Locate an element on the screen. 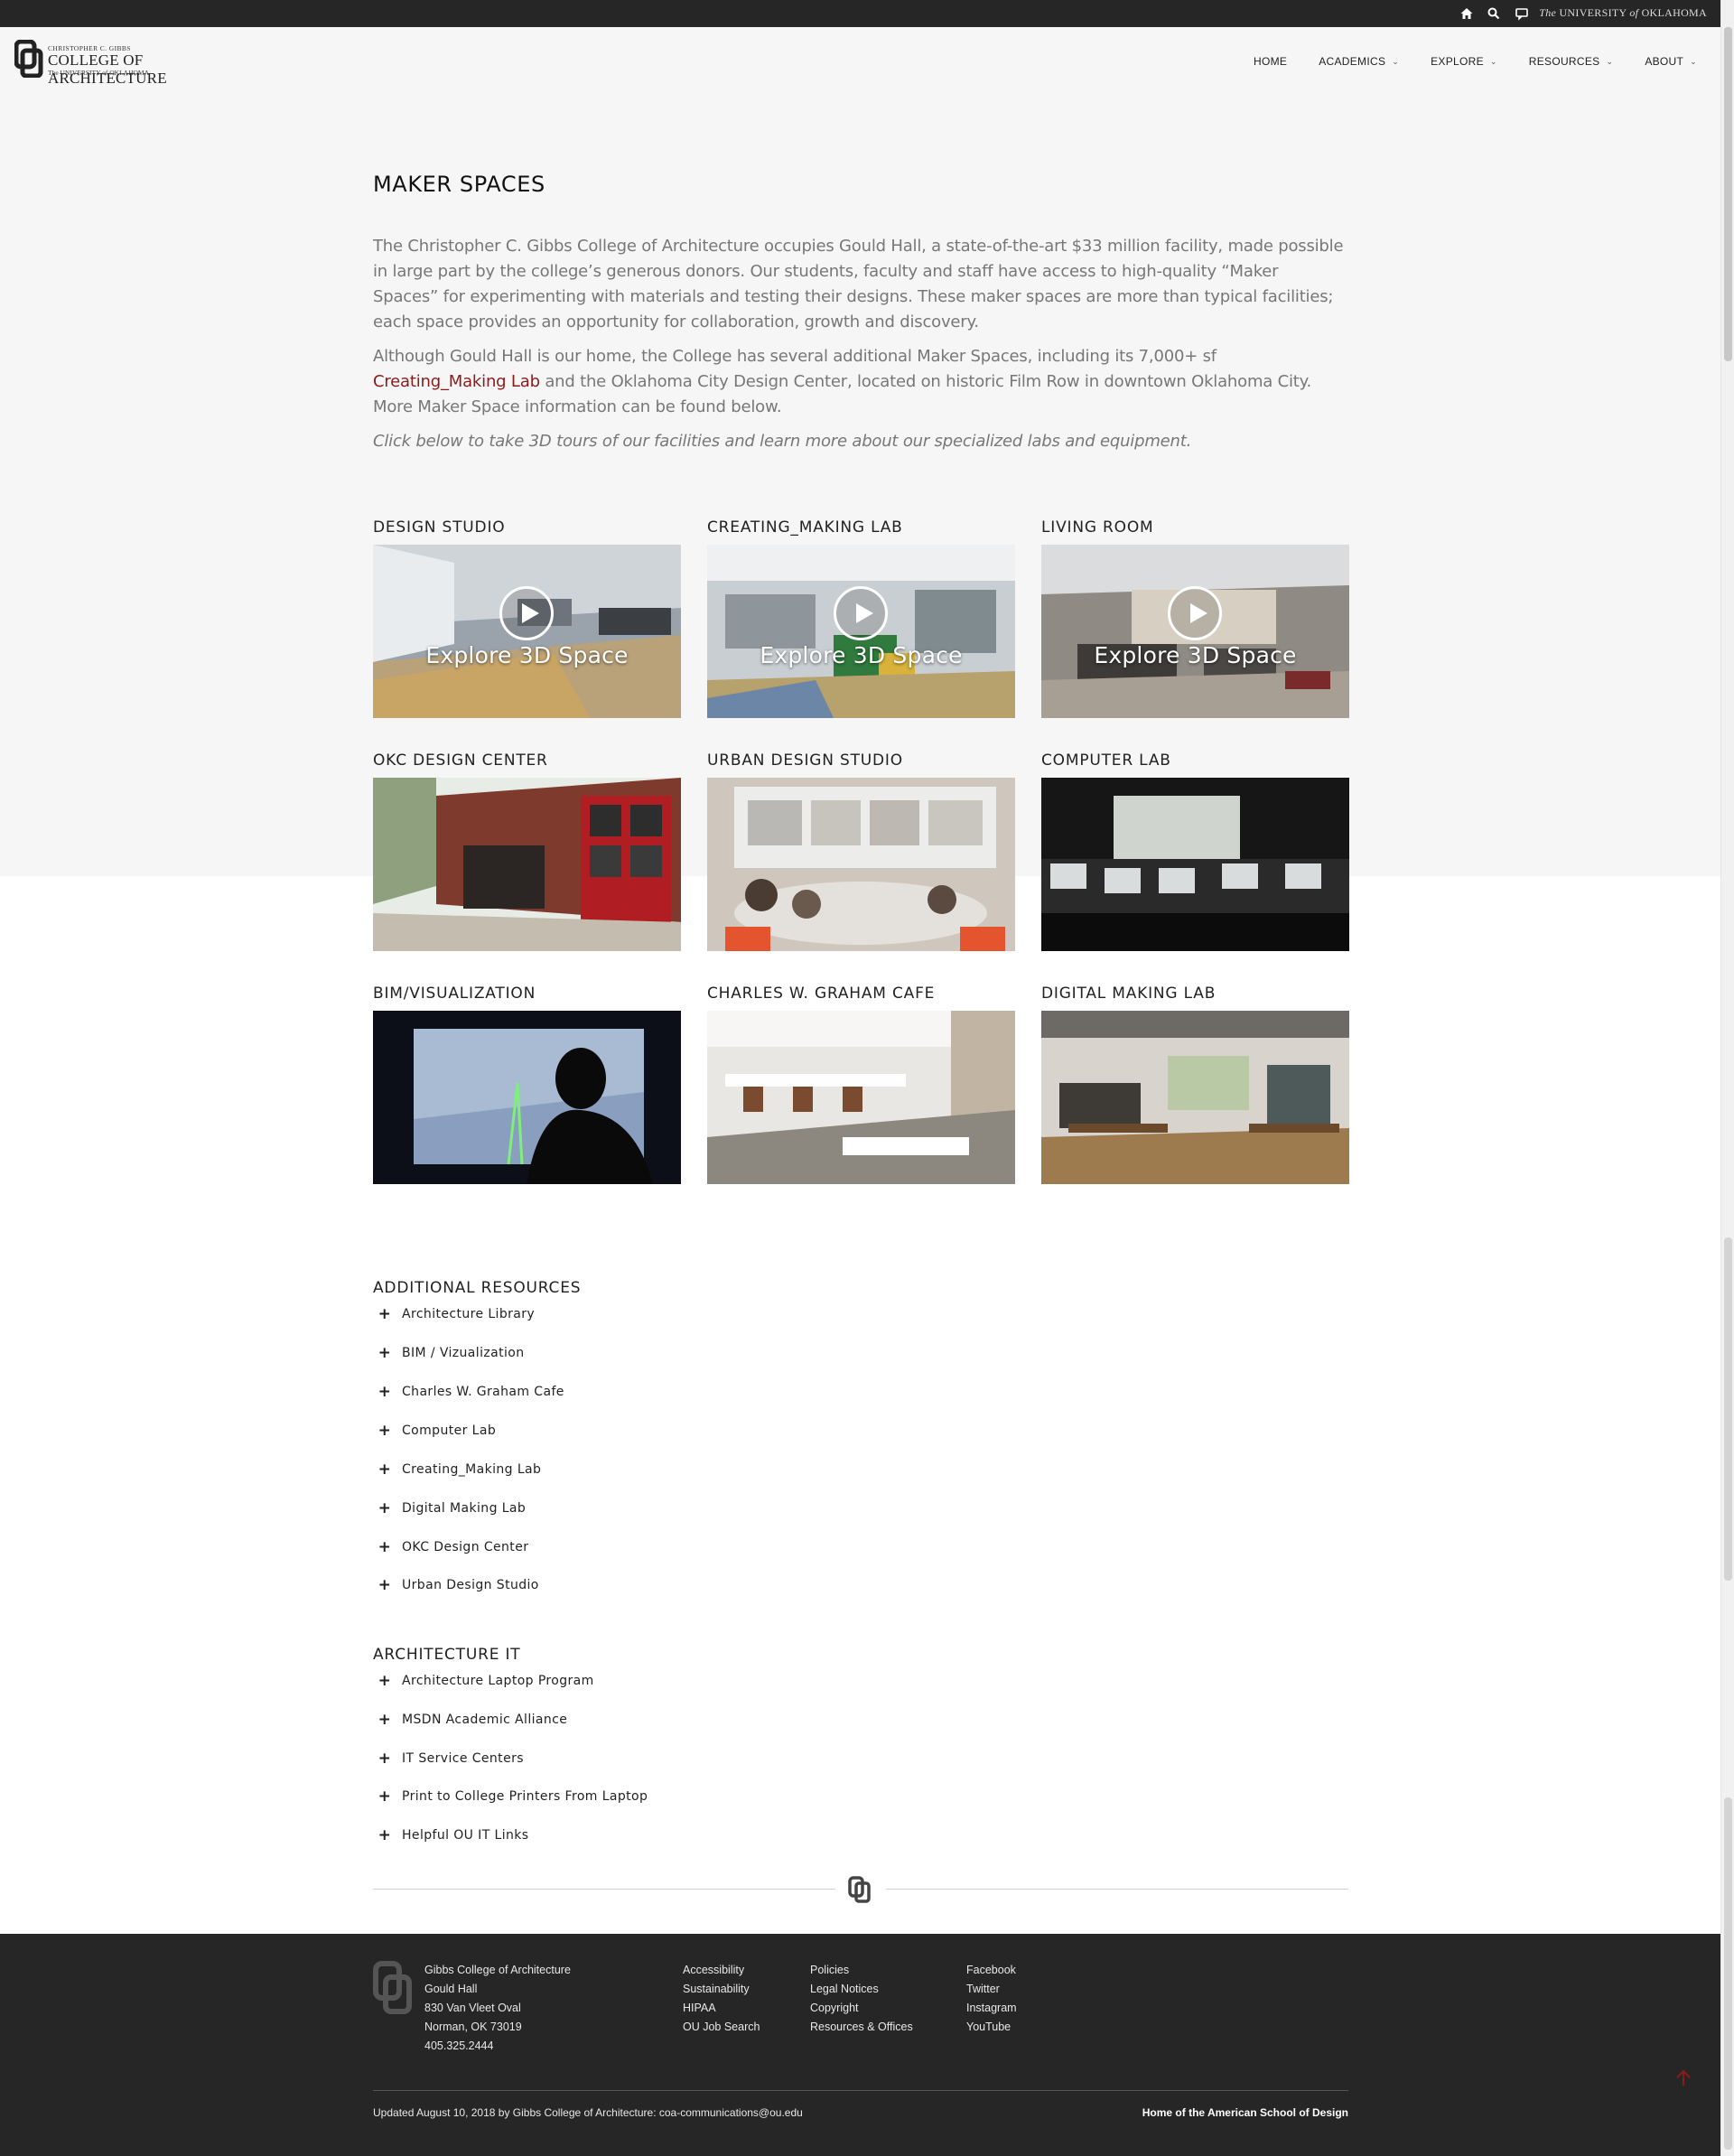  okc-design-center-photo is located at coordinates (527, 864).